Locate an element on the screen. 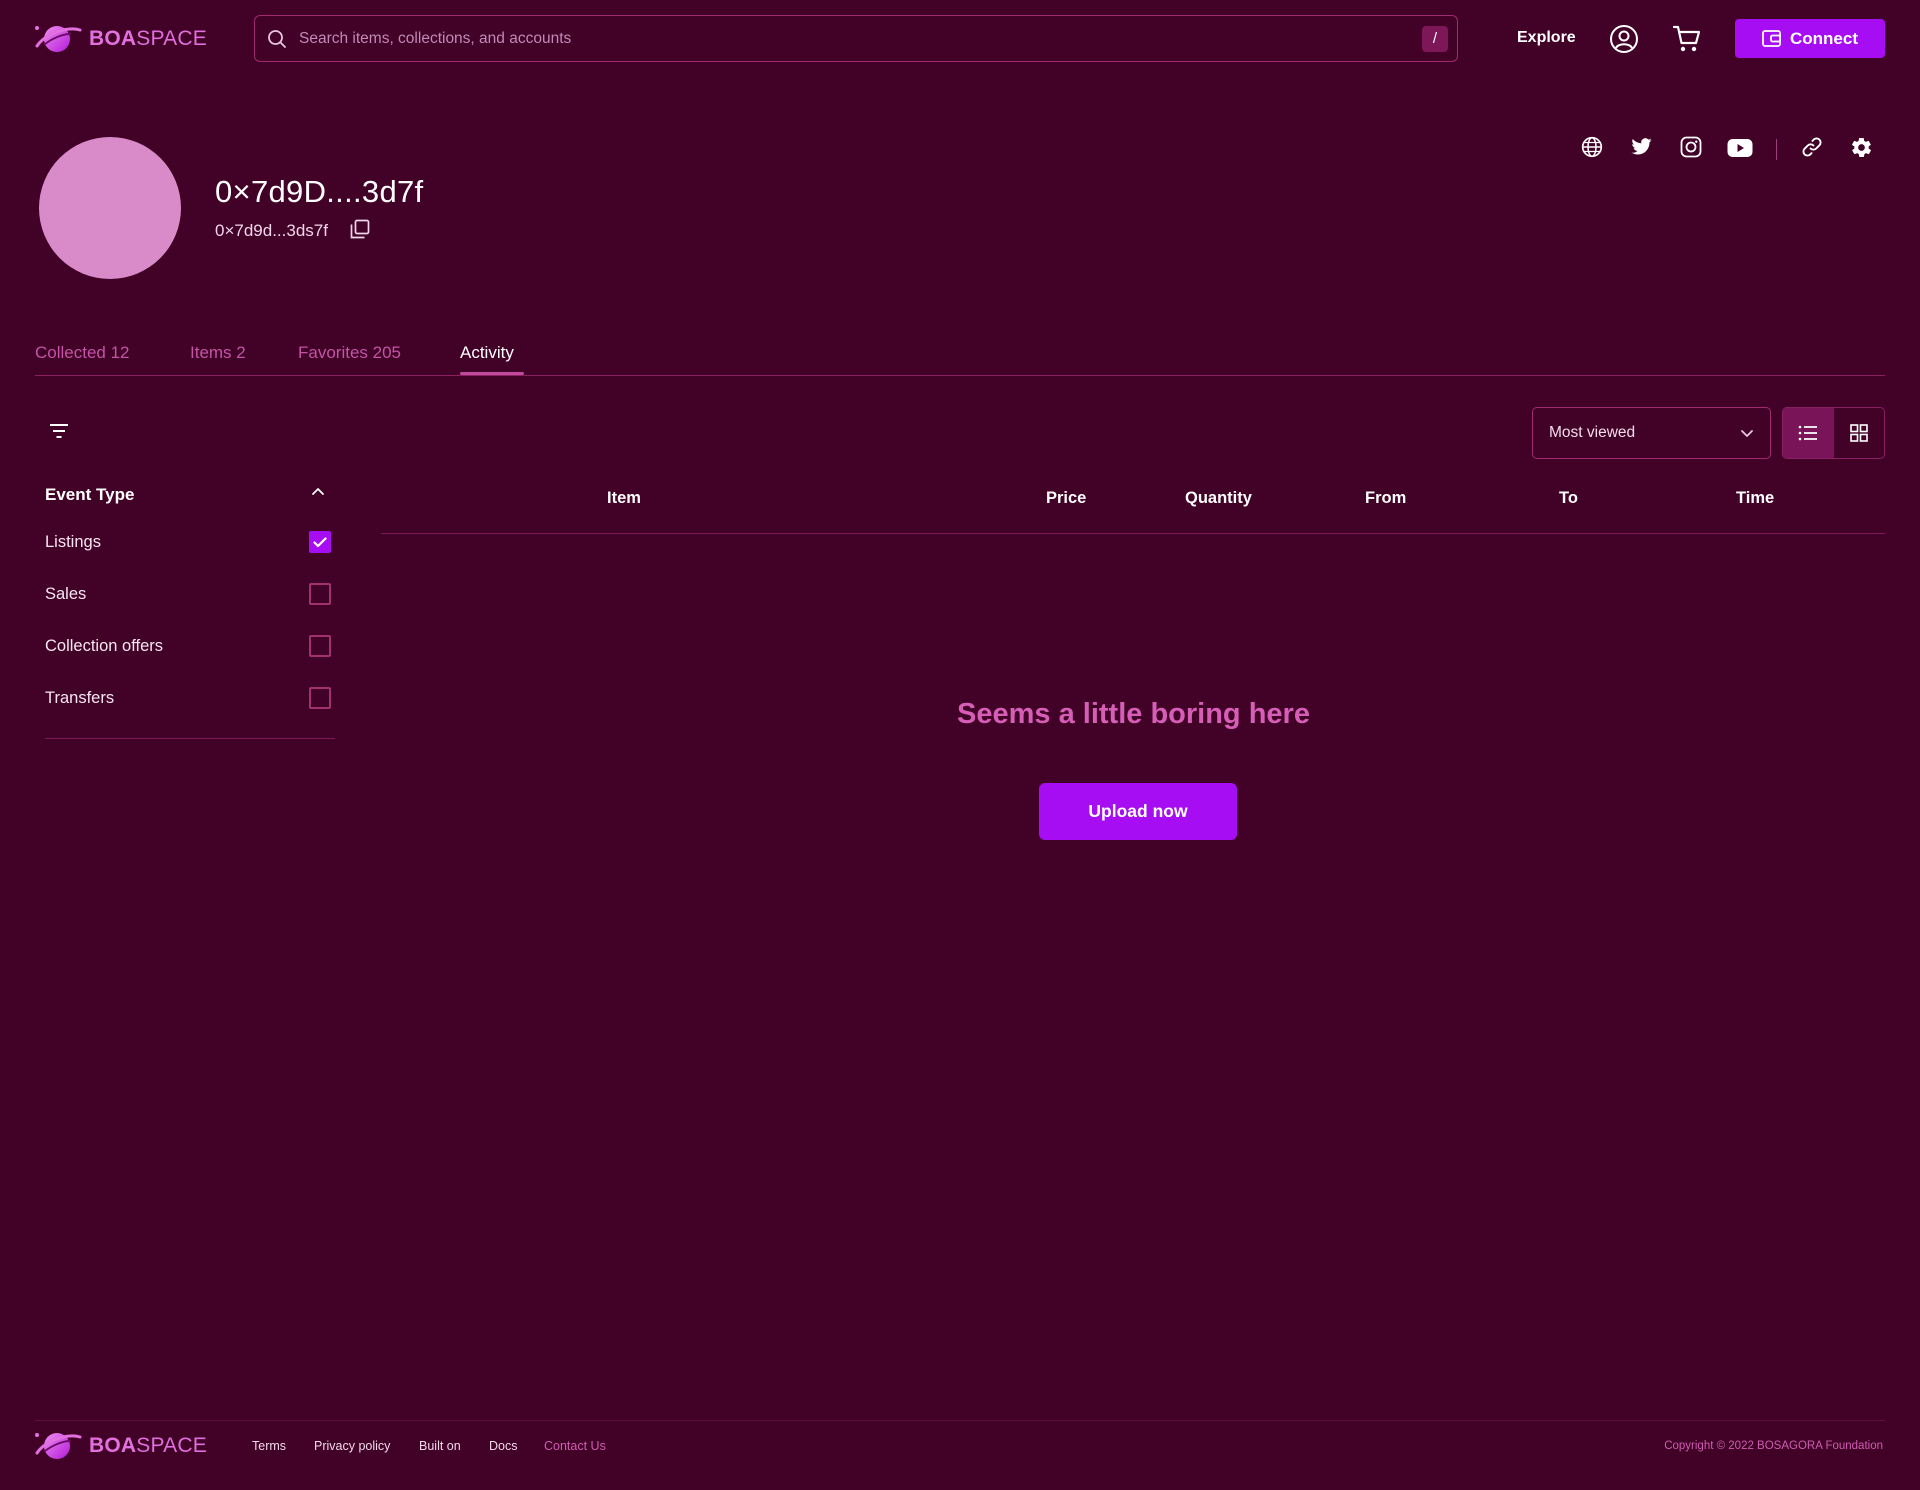 The height and width of the screenshot is (1490, 1920). connect-wallet-button: Connect is located at coordinates (1810, 38).